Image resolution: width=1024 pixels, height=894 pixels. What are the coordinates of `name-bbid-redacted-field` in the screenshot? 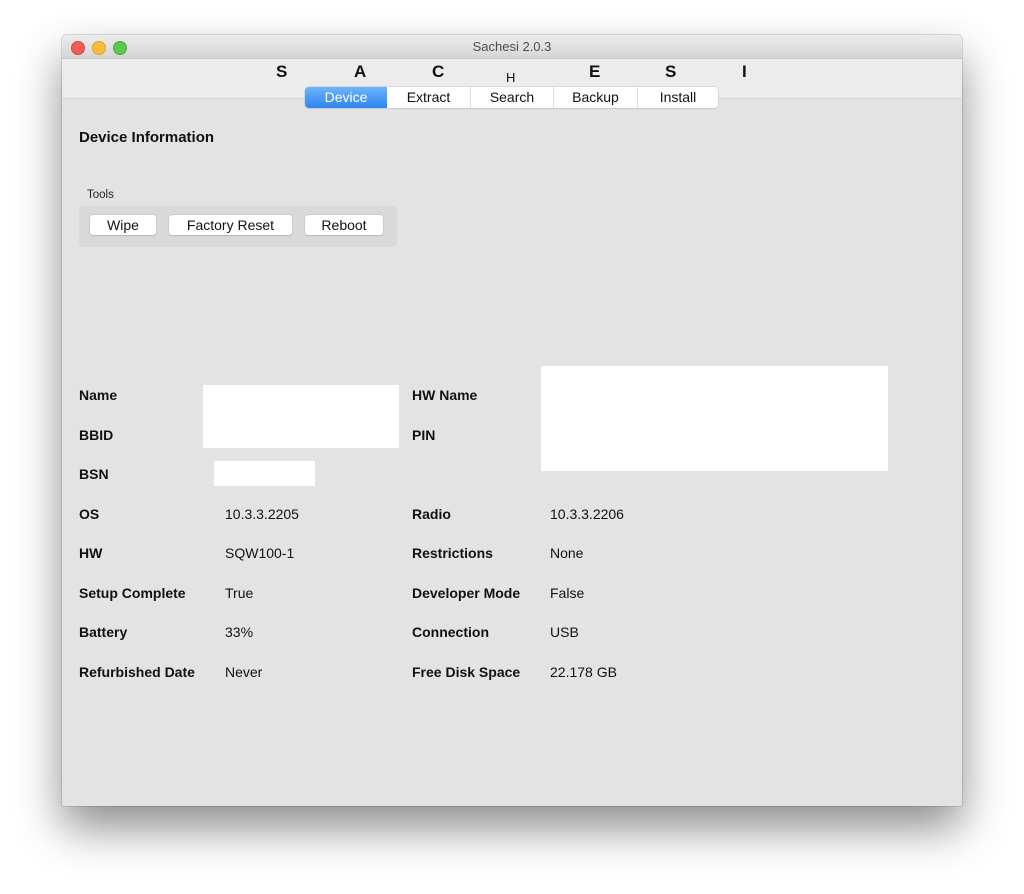 It's located at (301, 416).